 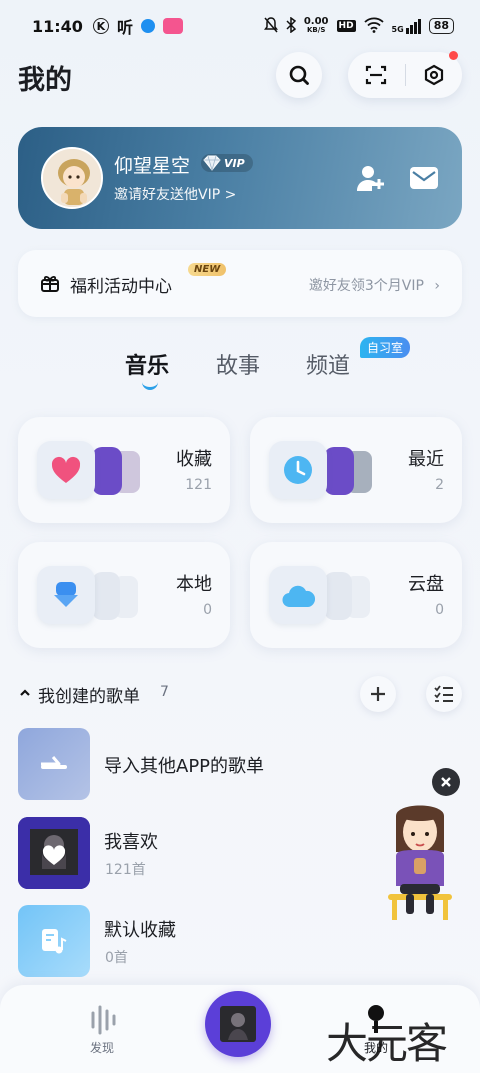 I want to click on favorites-count: 121, so click(x=198, y=485).